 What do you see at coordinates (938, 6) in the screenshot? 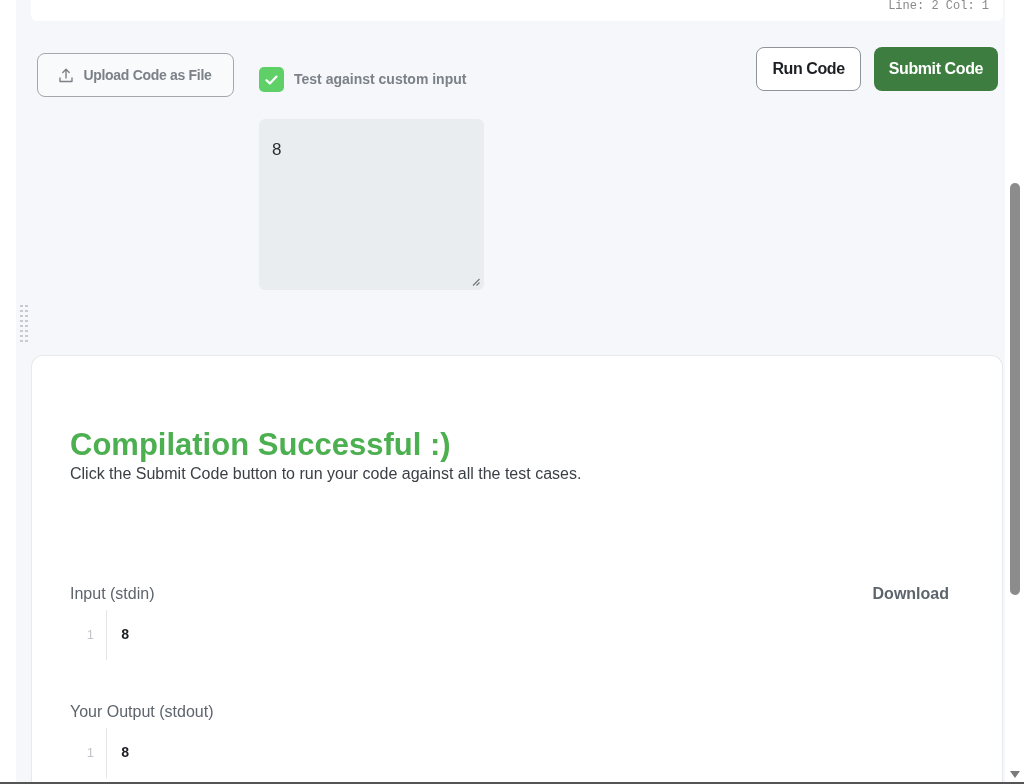
I see `cursor-position: Line: 2 Col: 1` at bounding box center [938, 6].